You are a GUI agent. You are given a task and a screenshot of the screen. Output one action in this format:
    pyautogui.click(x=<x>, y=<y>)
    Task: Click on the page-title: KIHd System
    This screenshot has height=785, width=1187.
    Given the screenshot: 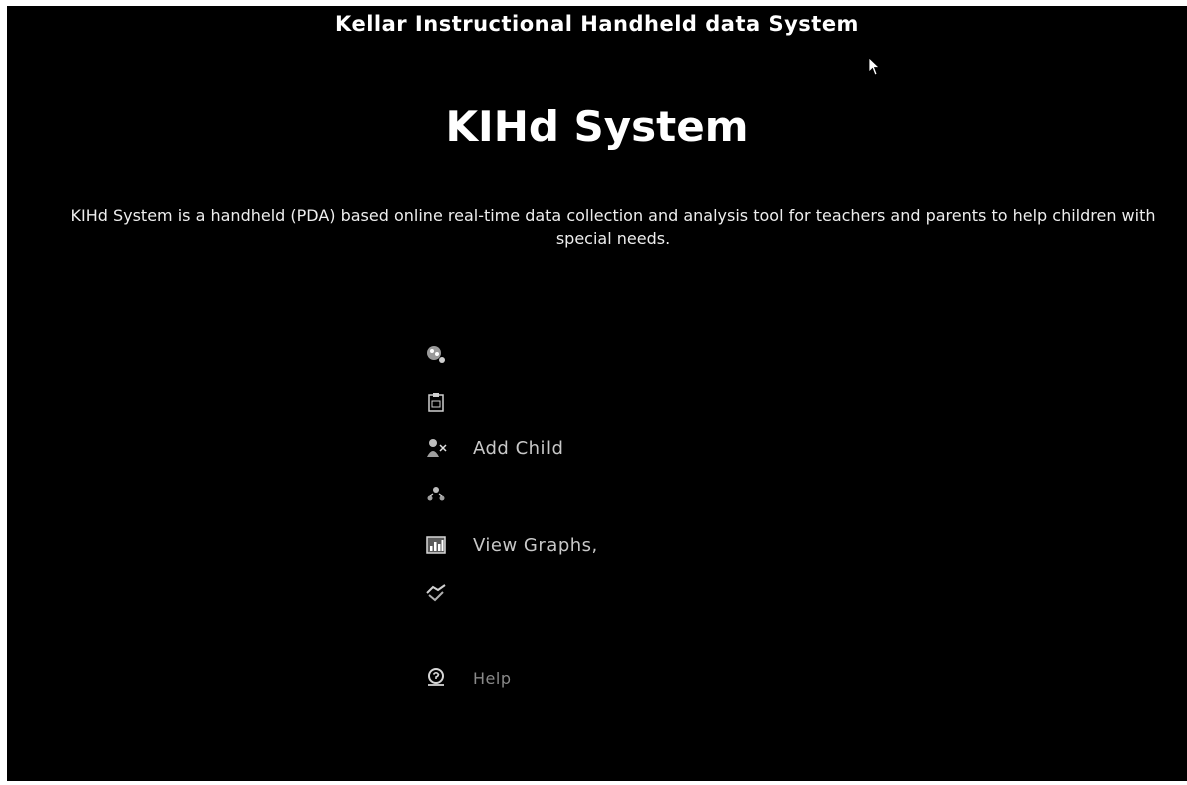 What is the action you would take?
    pyautogui.click(x=597, y=126)
    